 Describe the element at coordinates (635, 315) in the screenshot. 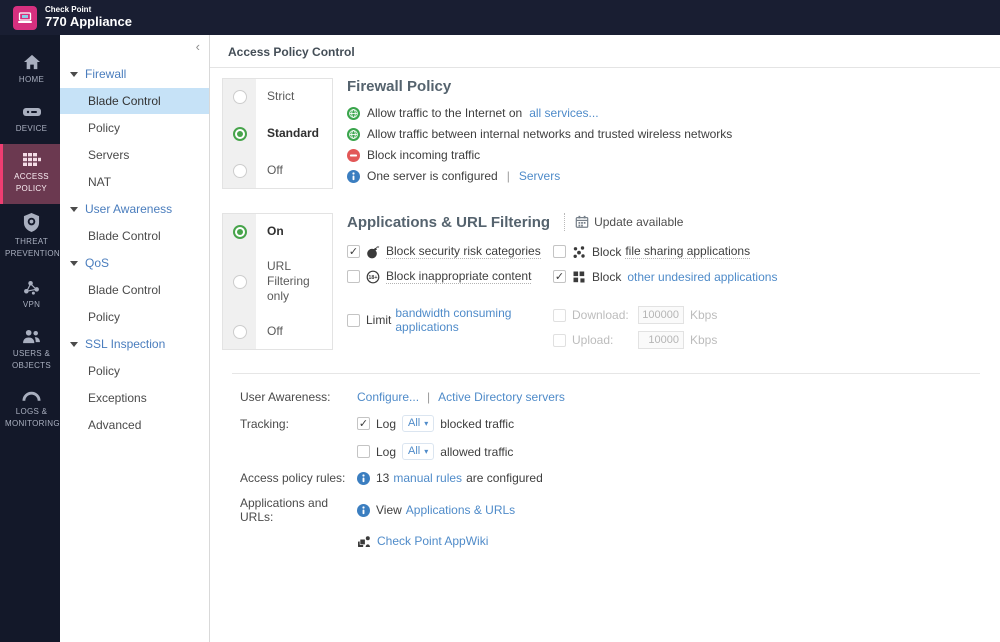

I see `download-row: Download: Kbps` at that location.